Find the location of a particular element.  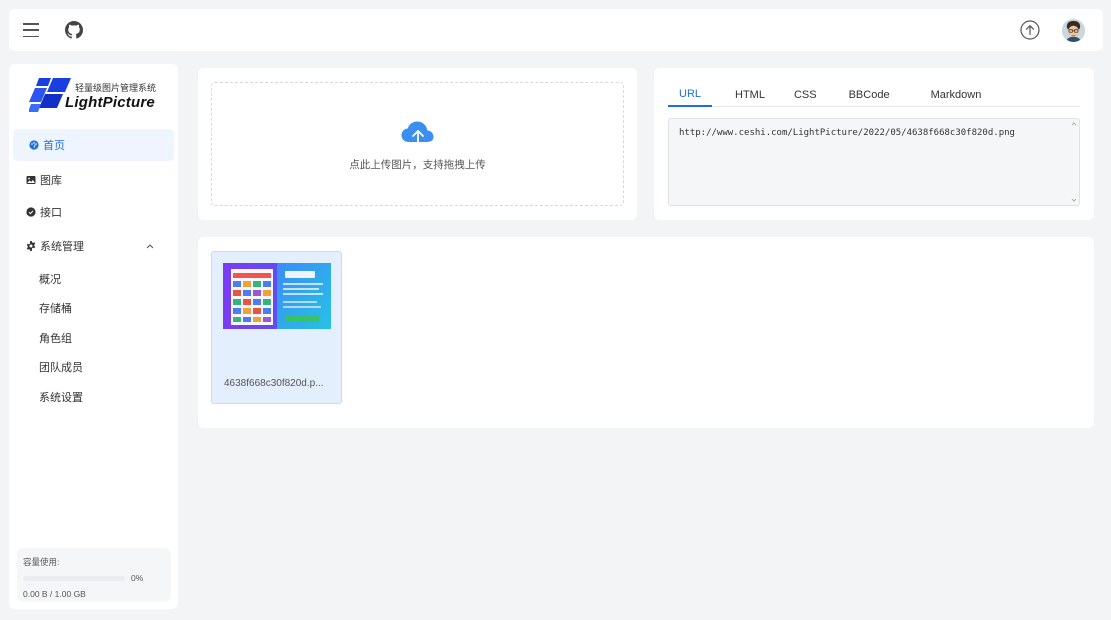

hamburger-icon is located at coordinates (31, 30).